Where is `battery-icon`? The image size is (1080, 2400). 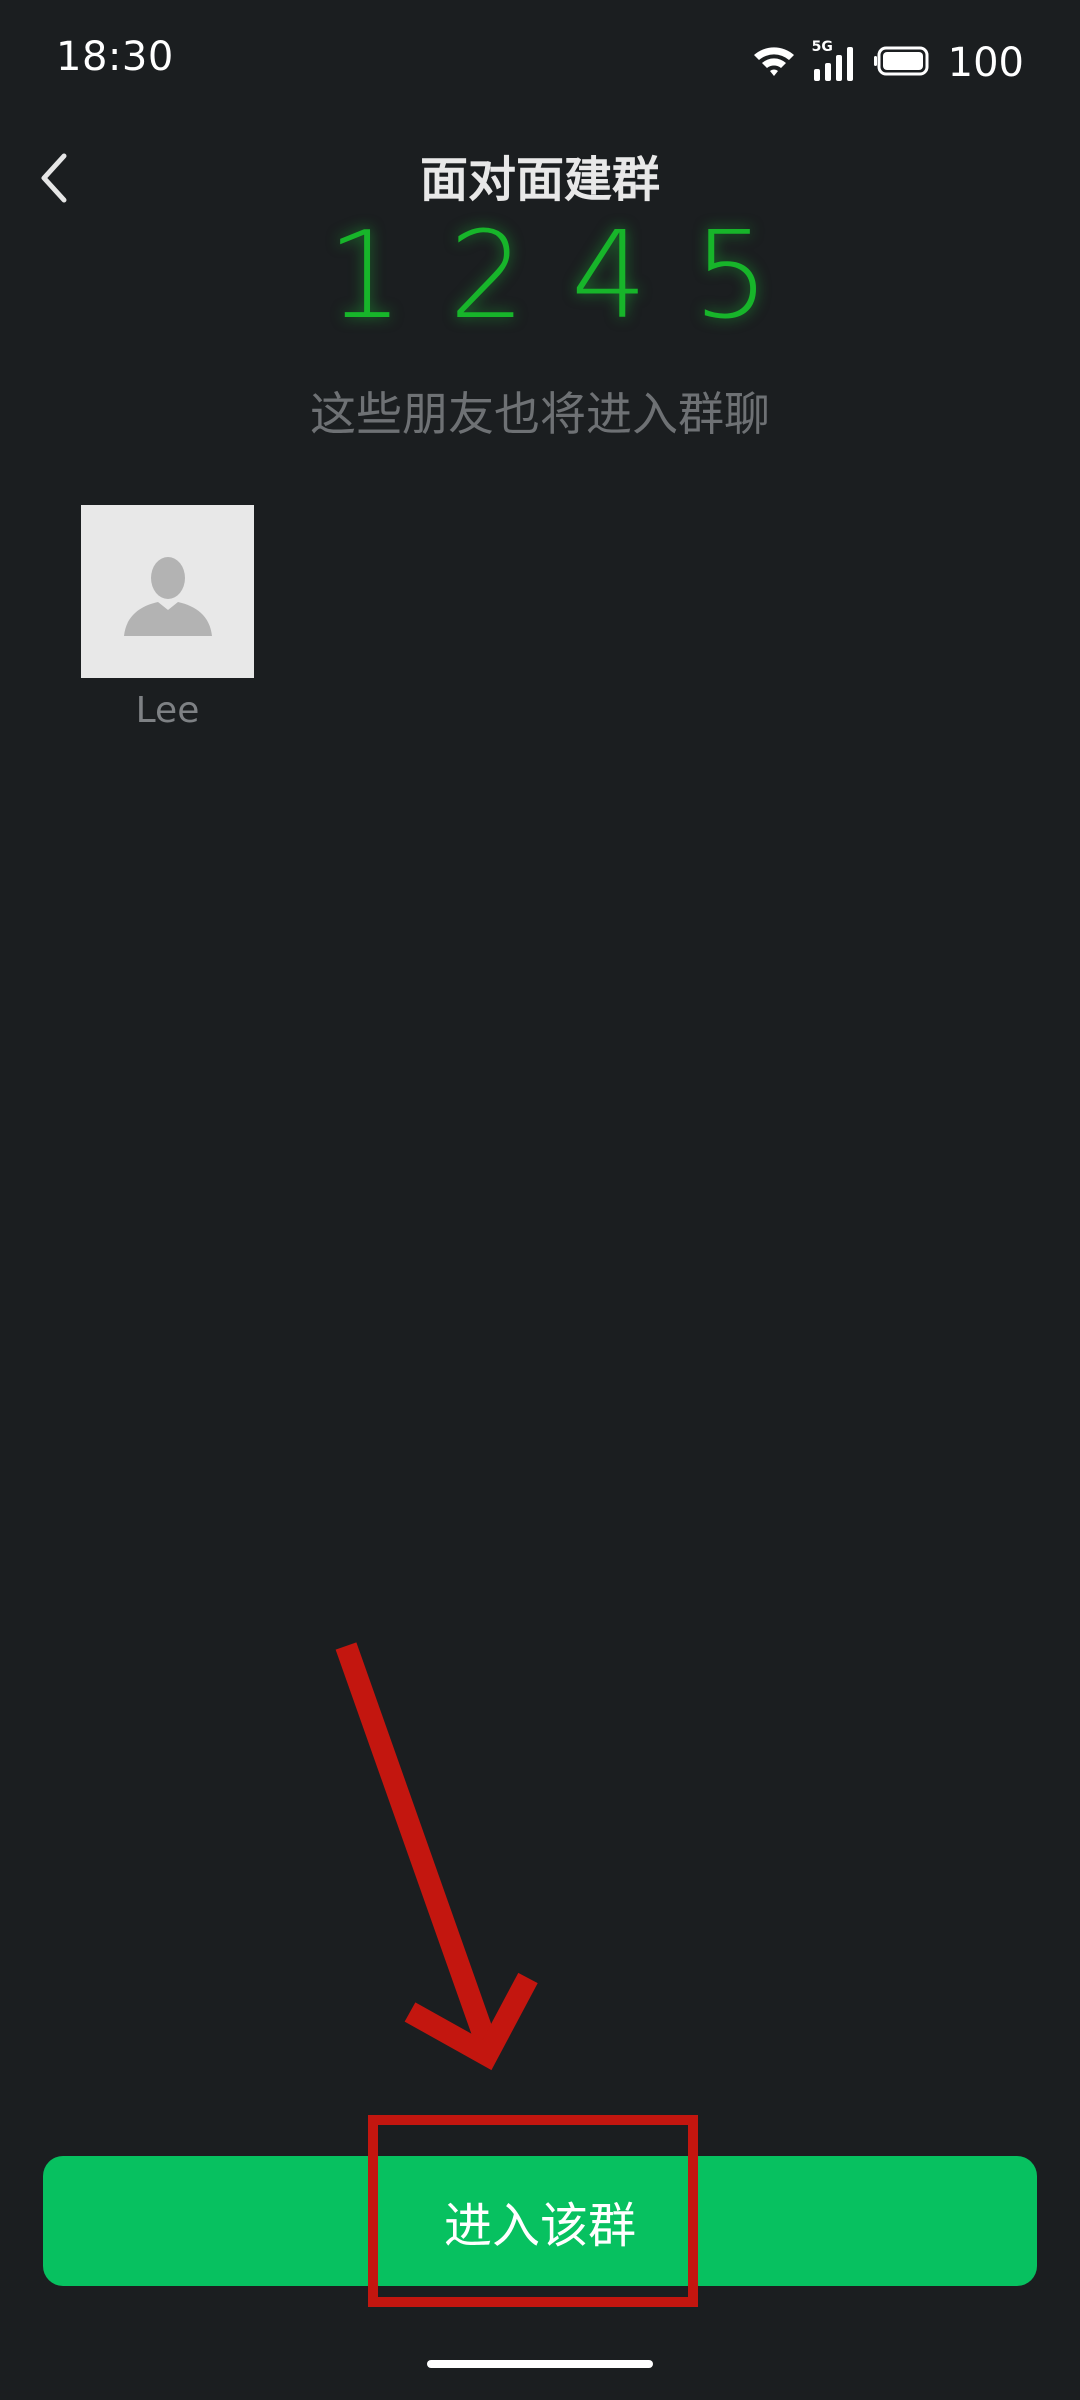
battery-icon is located at coordinates (901, 63).